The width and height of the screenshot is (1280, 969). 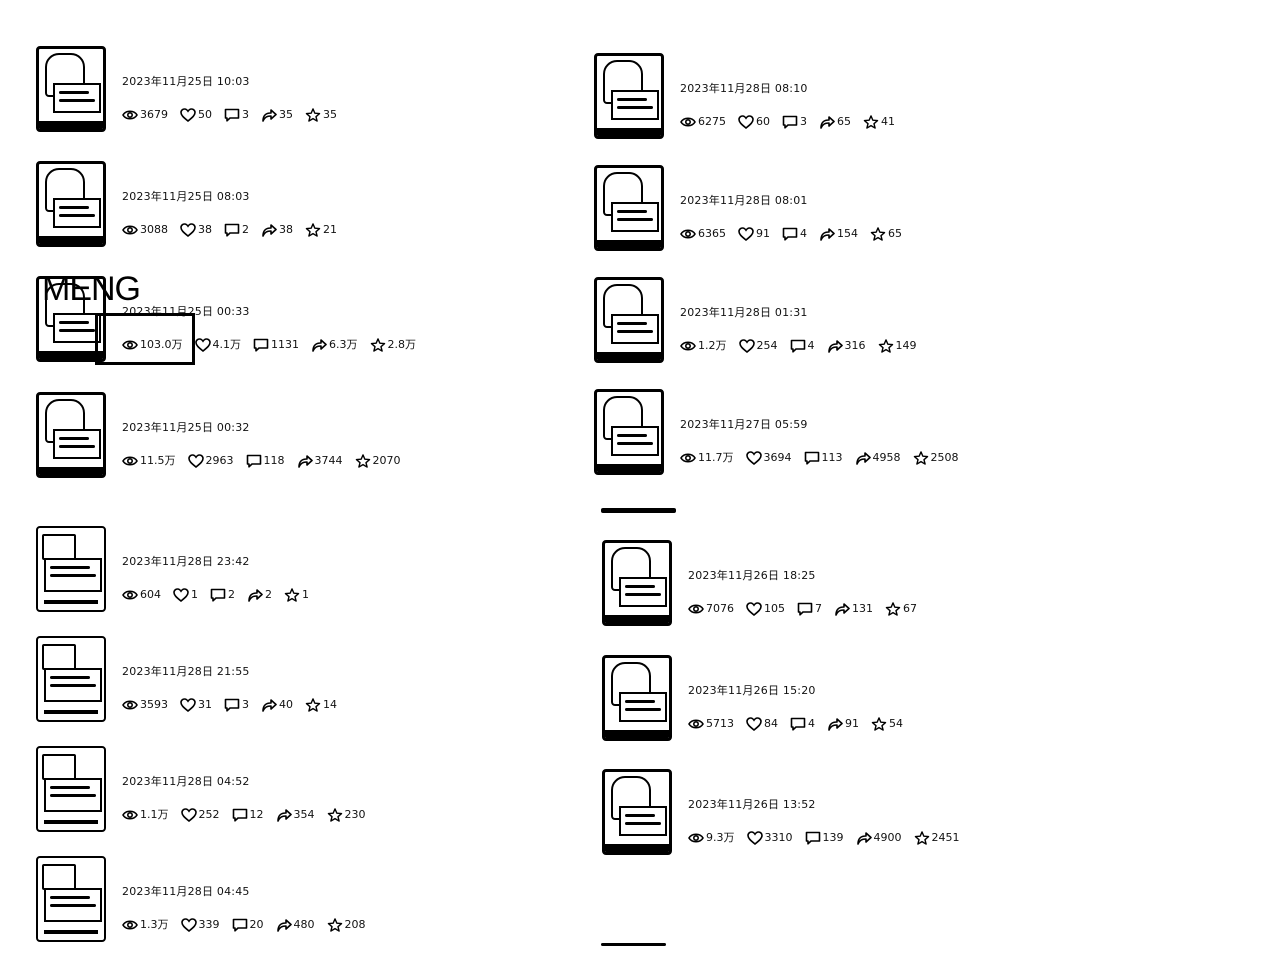 I want to click on post-item: 2023年11月28日 23:42 604 1 2 2 1, so click(x=276, y=571).